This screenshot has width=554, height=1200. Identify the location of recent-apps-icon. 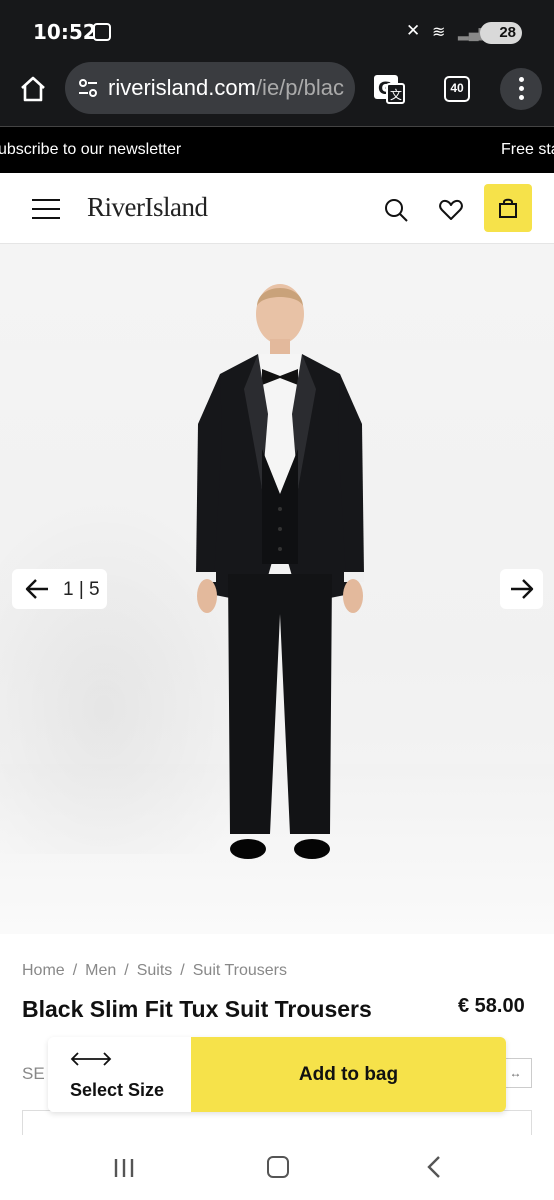
(124, 1168).